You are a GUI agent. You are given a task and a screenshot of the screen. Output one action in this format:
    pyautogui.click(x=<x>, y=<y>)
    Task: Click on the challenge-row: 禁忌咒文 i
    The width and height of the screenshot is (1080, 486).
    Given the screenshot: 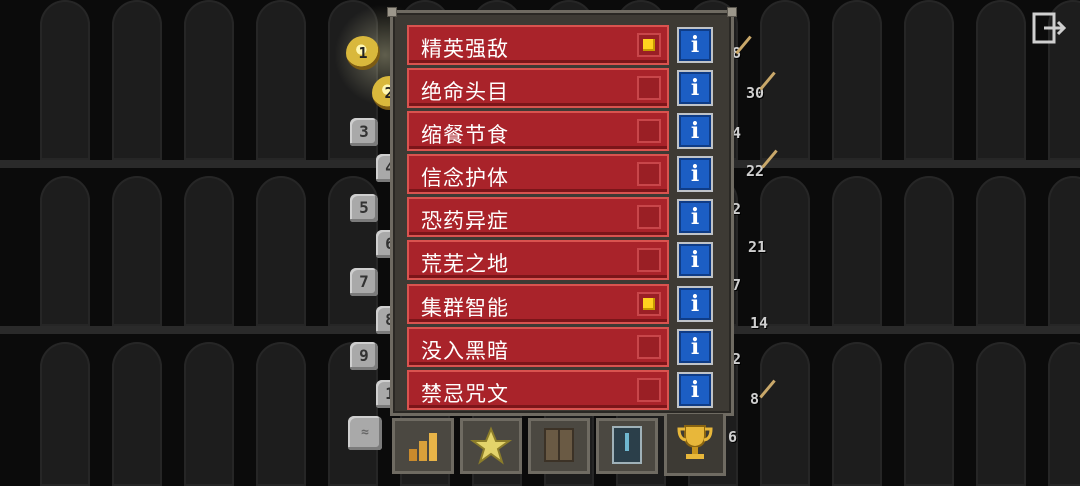 What is the action you would take?
    pyautogui.click(x=563, y=389)
    